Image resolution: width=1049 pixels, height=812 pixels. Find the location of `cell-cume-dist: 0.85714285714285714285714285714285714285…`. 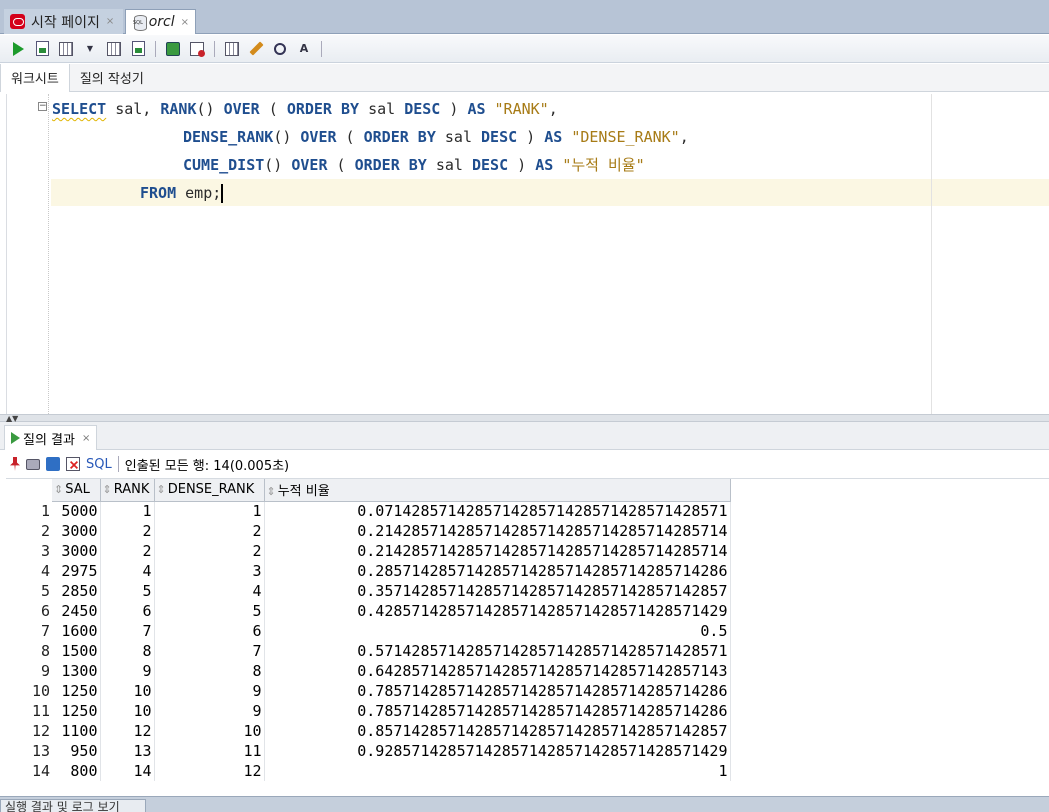

cell-cume-dist: 0.85714285714285714285714285714285714285… is located at coordinates (497, 731).